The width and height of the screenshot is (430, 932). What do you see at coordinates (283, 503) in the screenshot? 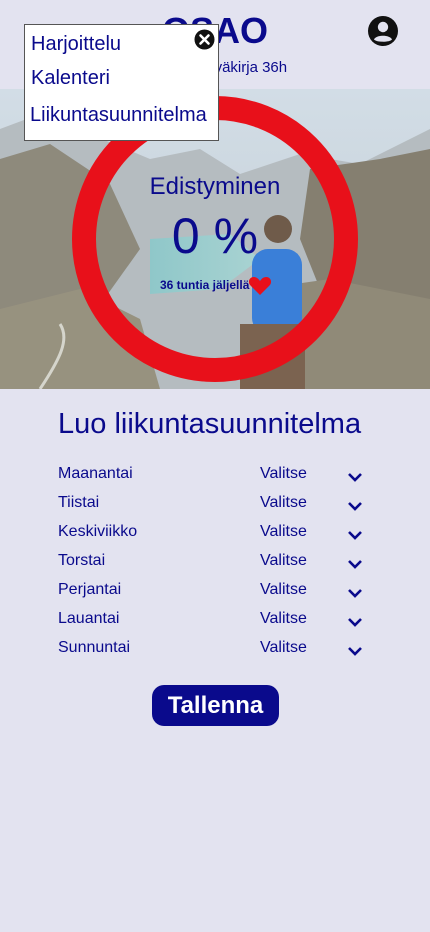
I see `day-select-tiistai: Valitse` at bounding box center [283, 503].